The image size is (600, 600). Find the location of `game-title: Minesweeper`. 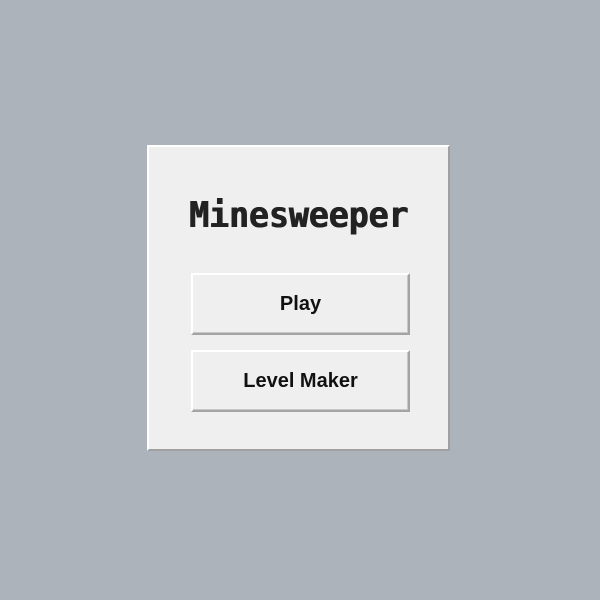

game-title: Minesweeper is located at coordinates (298, 215).